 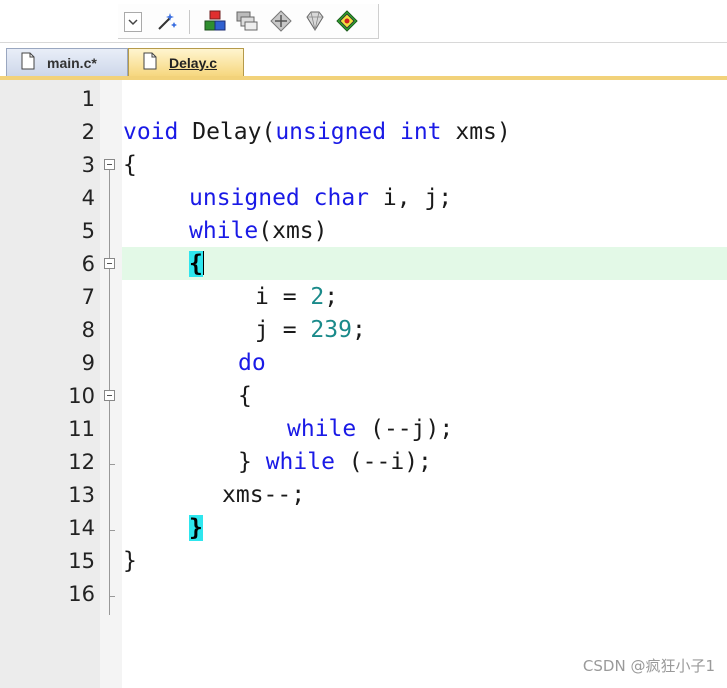 I want to click on code-line: 16, so click(x=363, y=593).